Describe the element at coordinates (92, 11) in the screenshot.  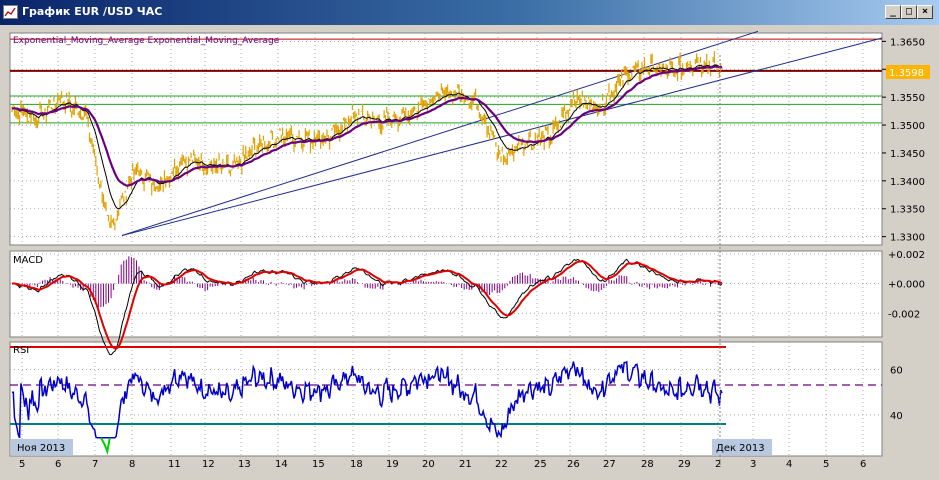
I see `window-title: График EUR /USD ЧАС` at that location.